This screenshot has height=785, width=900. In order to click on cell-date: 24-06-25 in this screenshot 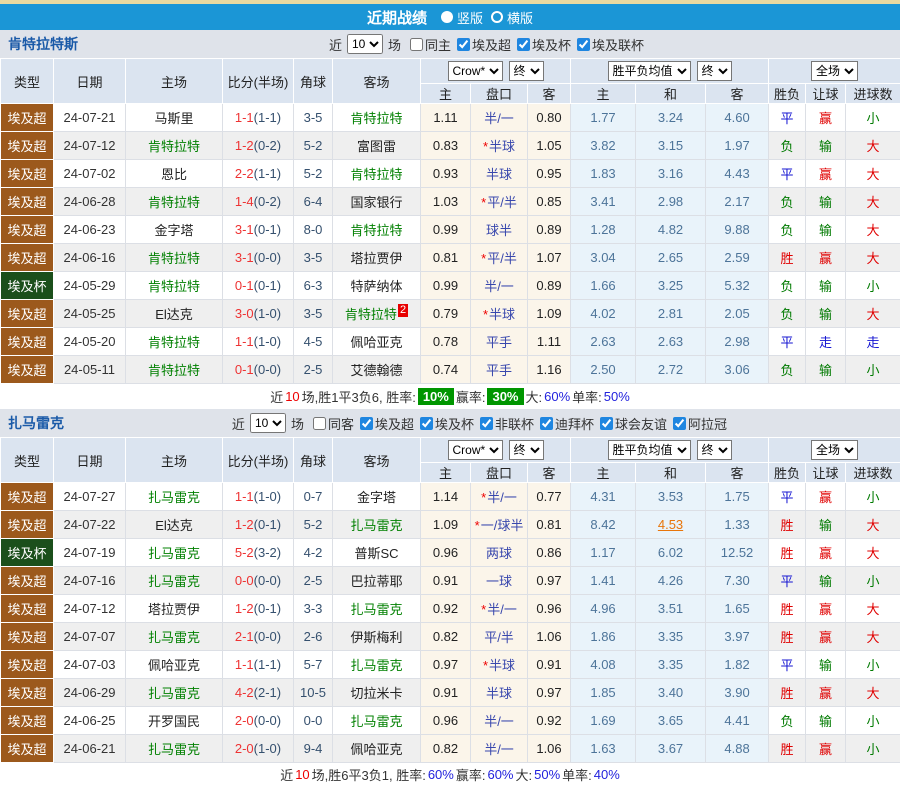, I will do `click(90, 721)`.